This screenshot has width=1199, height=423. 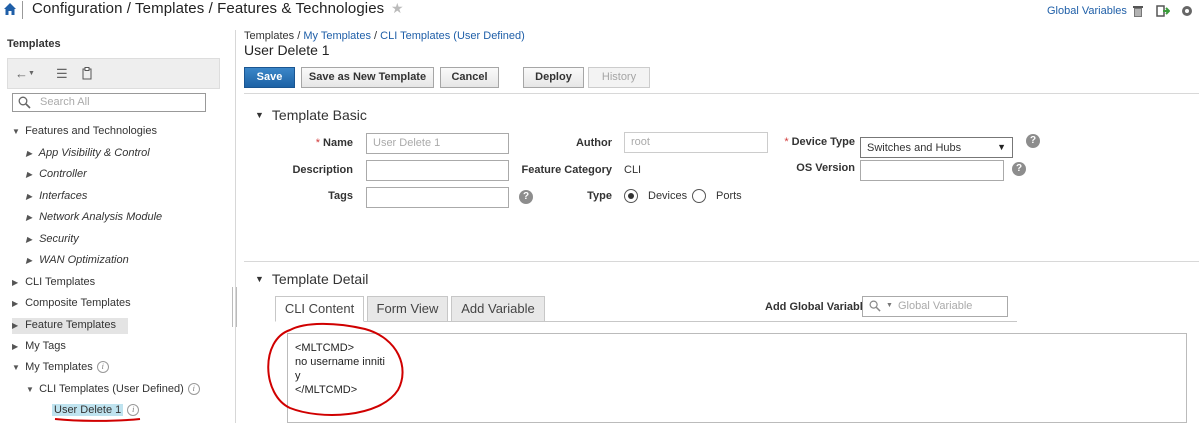 What do you see at coordinates (452, 36) in the screenshot?
I see `breadcrumb-cli-user-defined: CLI Templates (User Defined)` at bounding box center [452, 36].